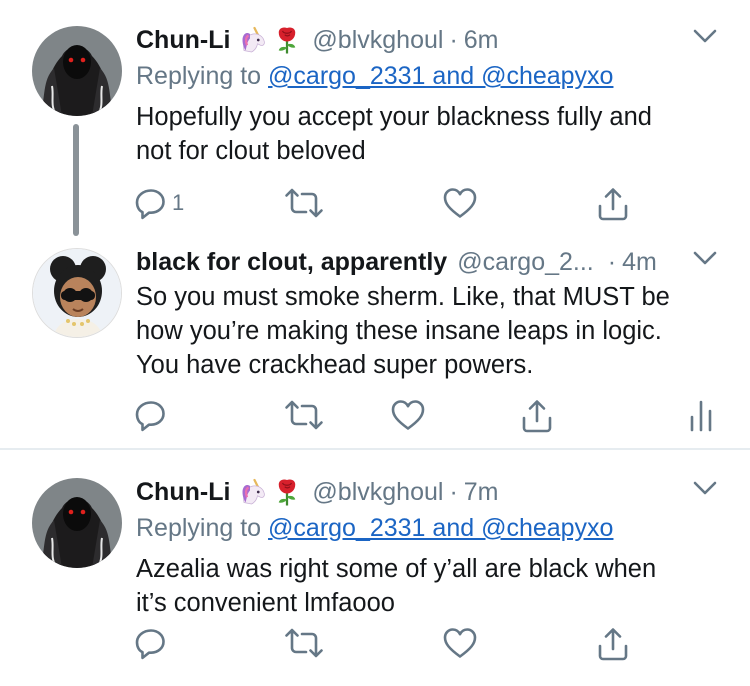 This screenshot has width=750, height=686. Describe the element at coordinates (481, 40) in the screenshot. I see `timestamp: 6m` at that location.